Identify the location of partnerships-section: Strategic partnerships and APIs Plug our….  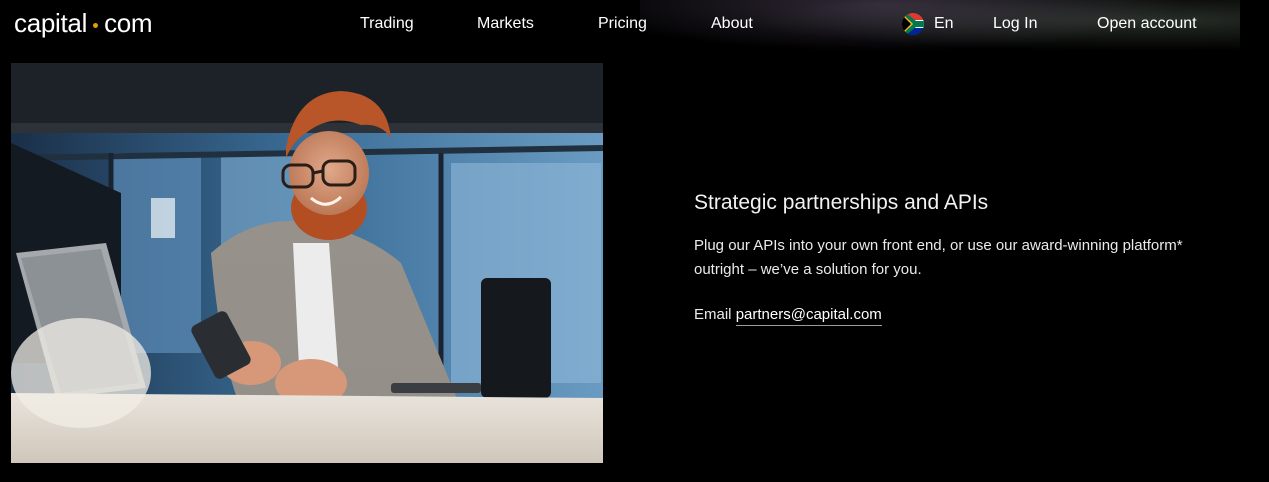
(964, 258).